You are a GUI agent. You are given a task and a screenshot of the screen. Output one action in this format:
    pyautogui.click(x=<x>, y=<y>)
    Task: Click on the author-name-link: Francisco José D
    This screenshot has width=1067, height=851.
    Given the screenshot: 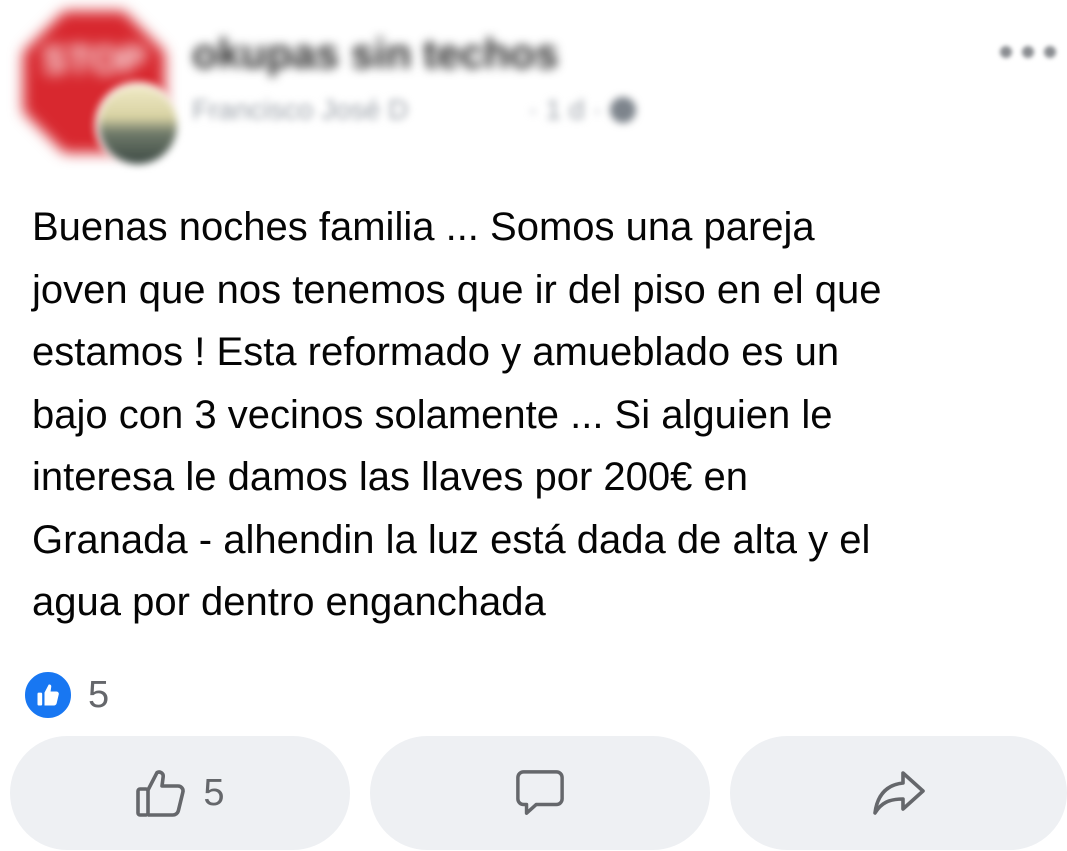 What is the action you would take?
    pyautogui.click(x=300, y=110)
    